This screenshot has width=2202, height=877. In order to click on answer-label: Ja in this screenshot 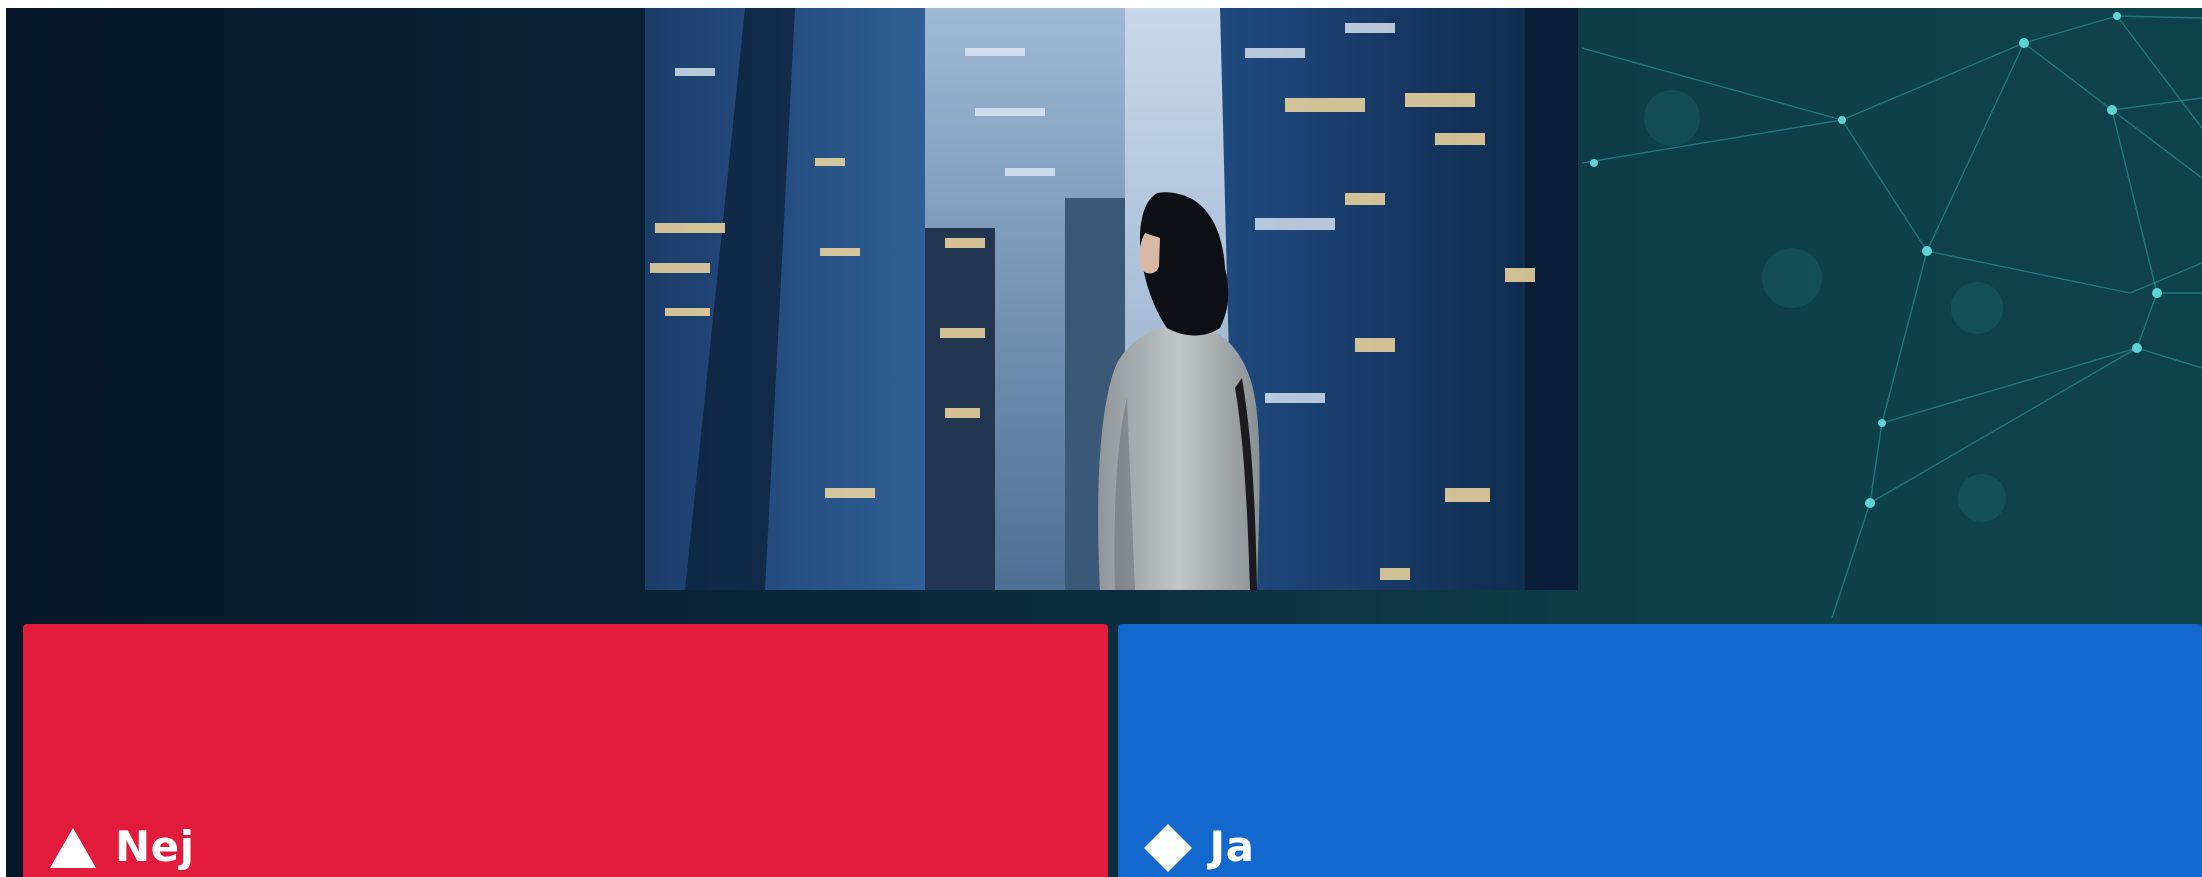, I will do `click(1232, 846)`.